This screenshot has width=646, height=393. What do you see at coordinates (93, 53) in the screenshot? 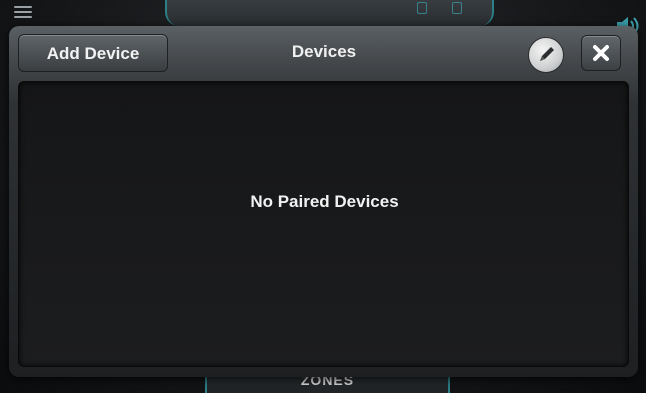
I see `add-device-button: Add Device` at bounding box center [93, 53].